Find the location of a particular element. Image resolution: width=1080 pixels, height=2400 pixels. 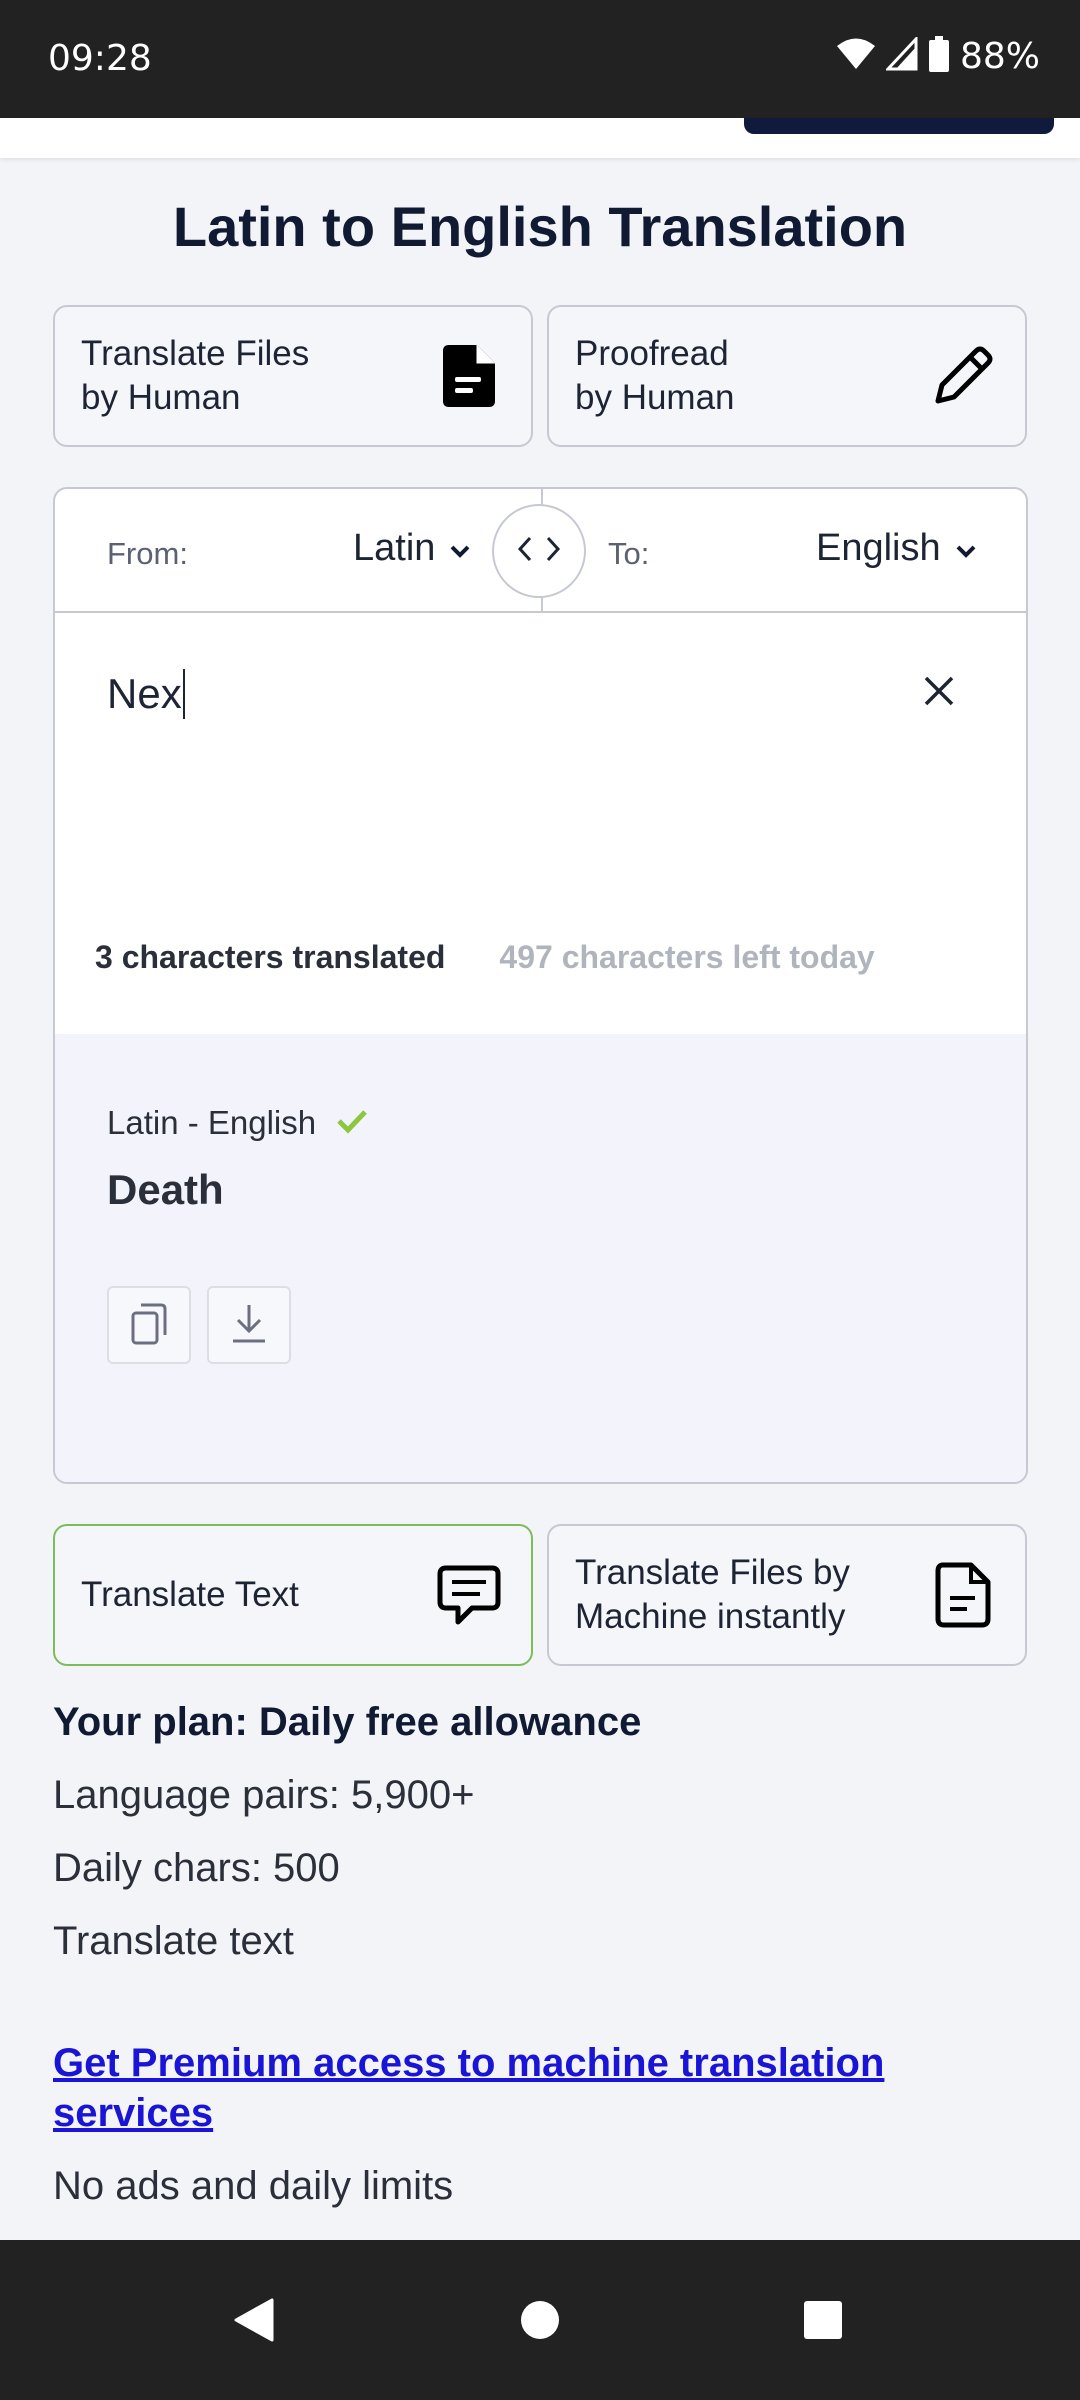

proofread-by-human-label: Proofread by Human is located at coordinates (655, 375).